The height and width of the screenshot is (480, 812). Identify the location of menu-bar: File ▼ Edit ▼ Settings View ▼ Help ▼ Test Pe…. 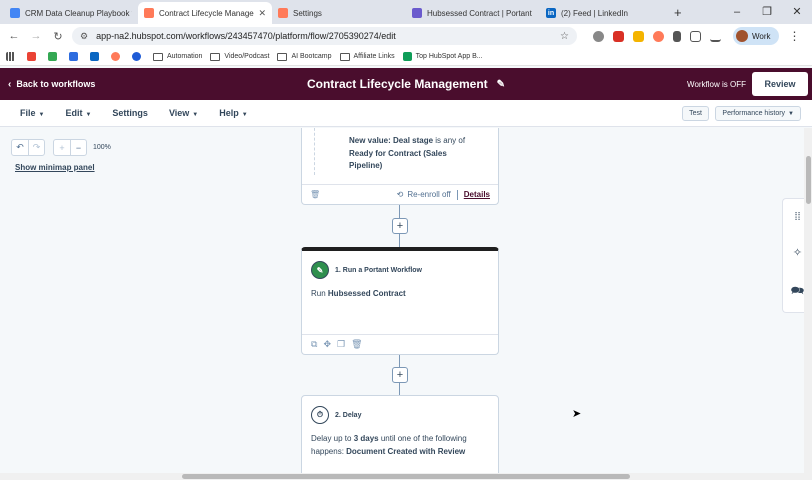
(406, 113).